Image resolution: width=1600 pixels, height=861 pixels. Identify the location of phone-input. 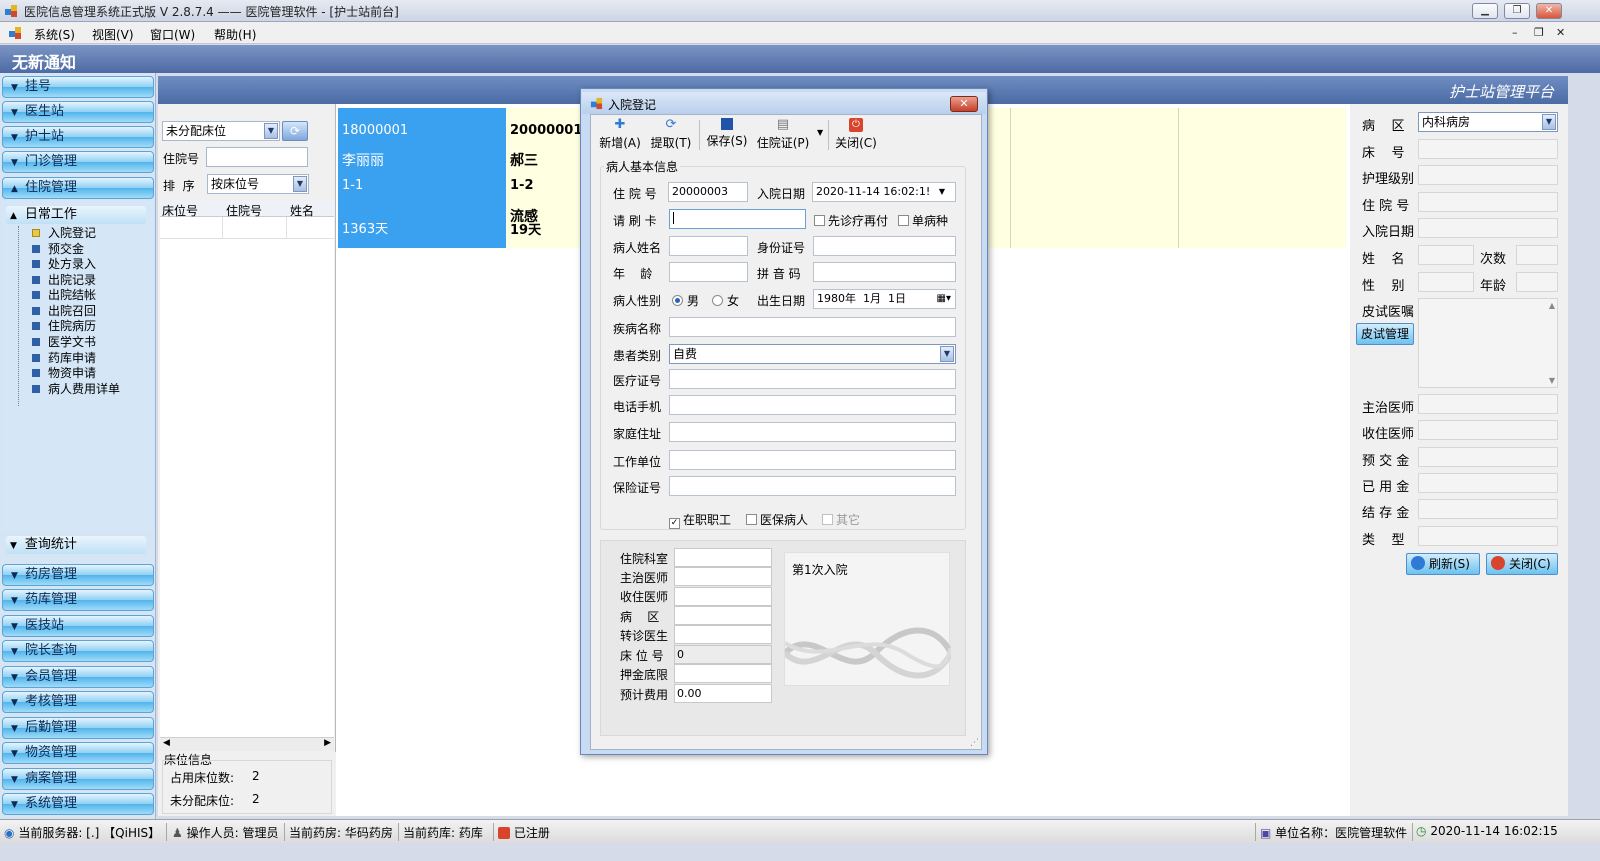
(812, 405).